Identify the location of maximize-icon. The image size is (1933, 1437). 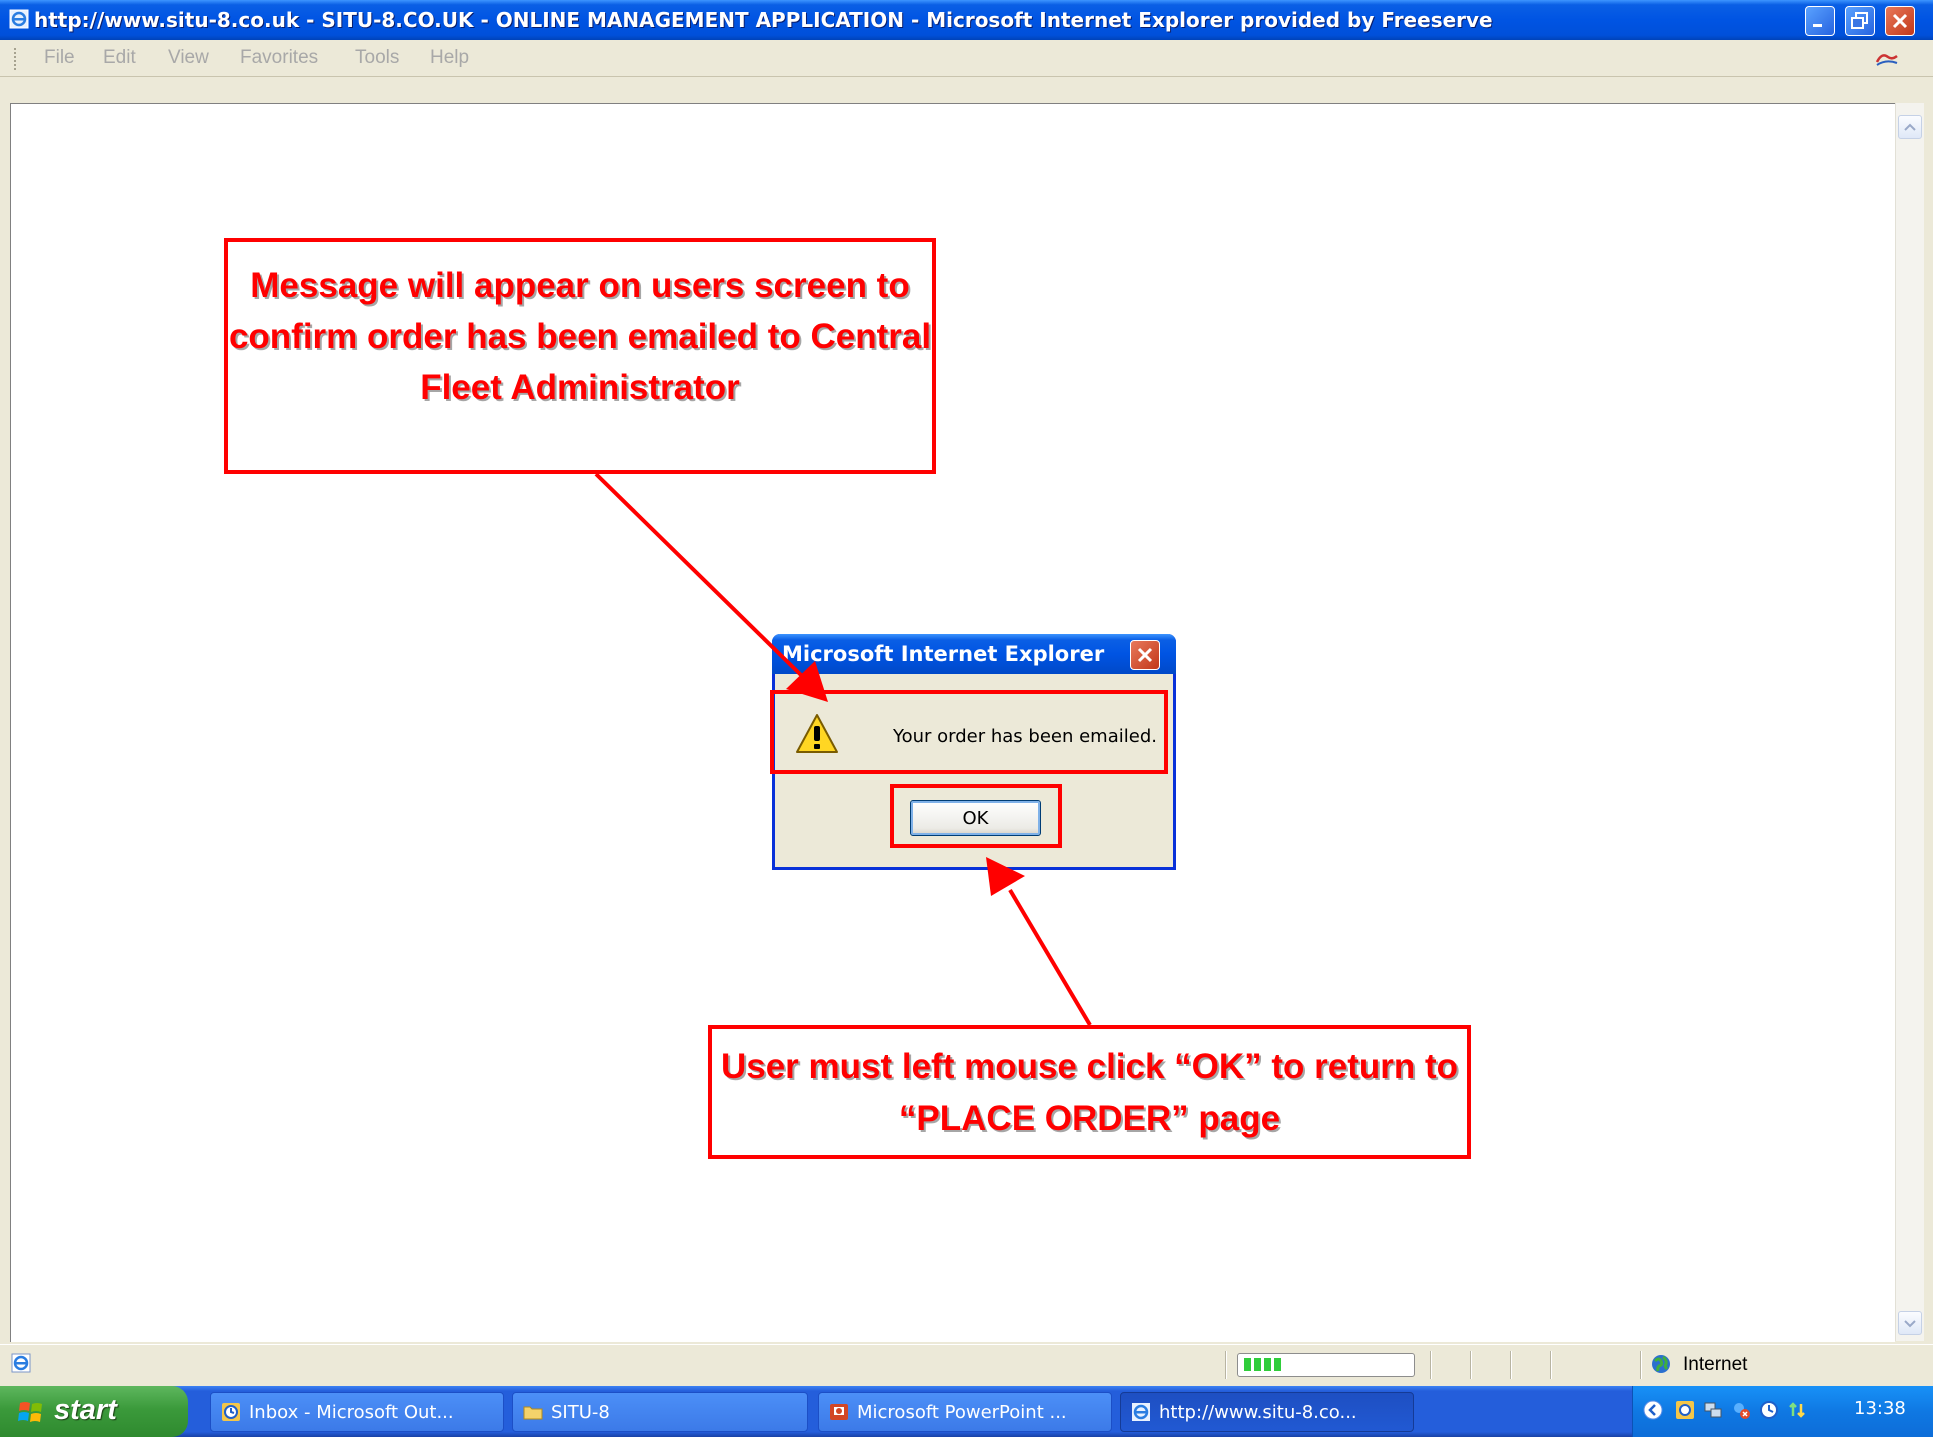
(1859, 20).